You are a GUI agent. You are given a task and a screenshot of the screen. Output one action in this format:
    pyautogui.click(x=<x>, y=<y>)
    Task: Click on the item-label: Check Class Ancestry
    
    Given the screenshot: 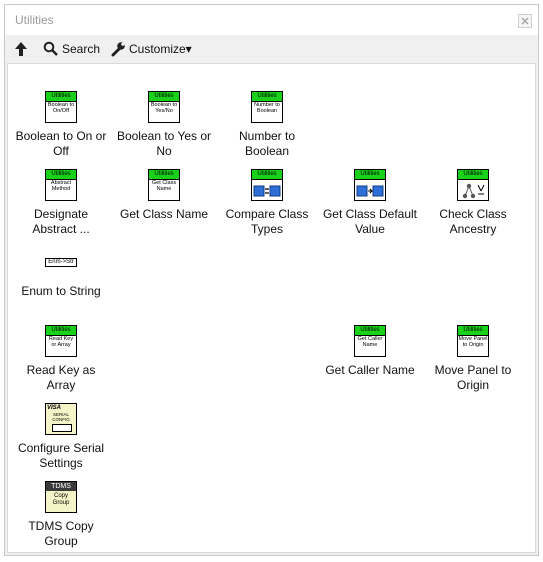 What is the action you would take?
    pyautogui.click(x=473, y=221)
    